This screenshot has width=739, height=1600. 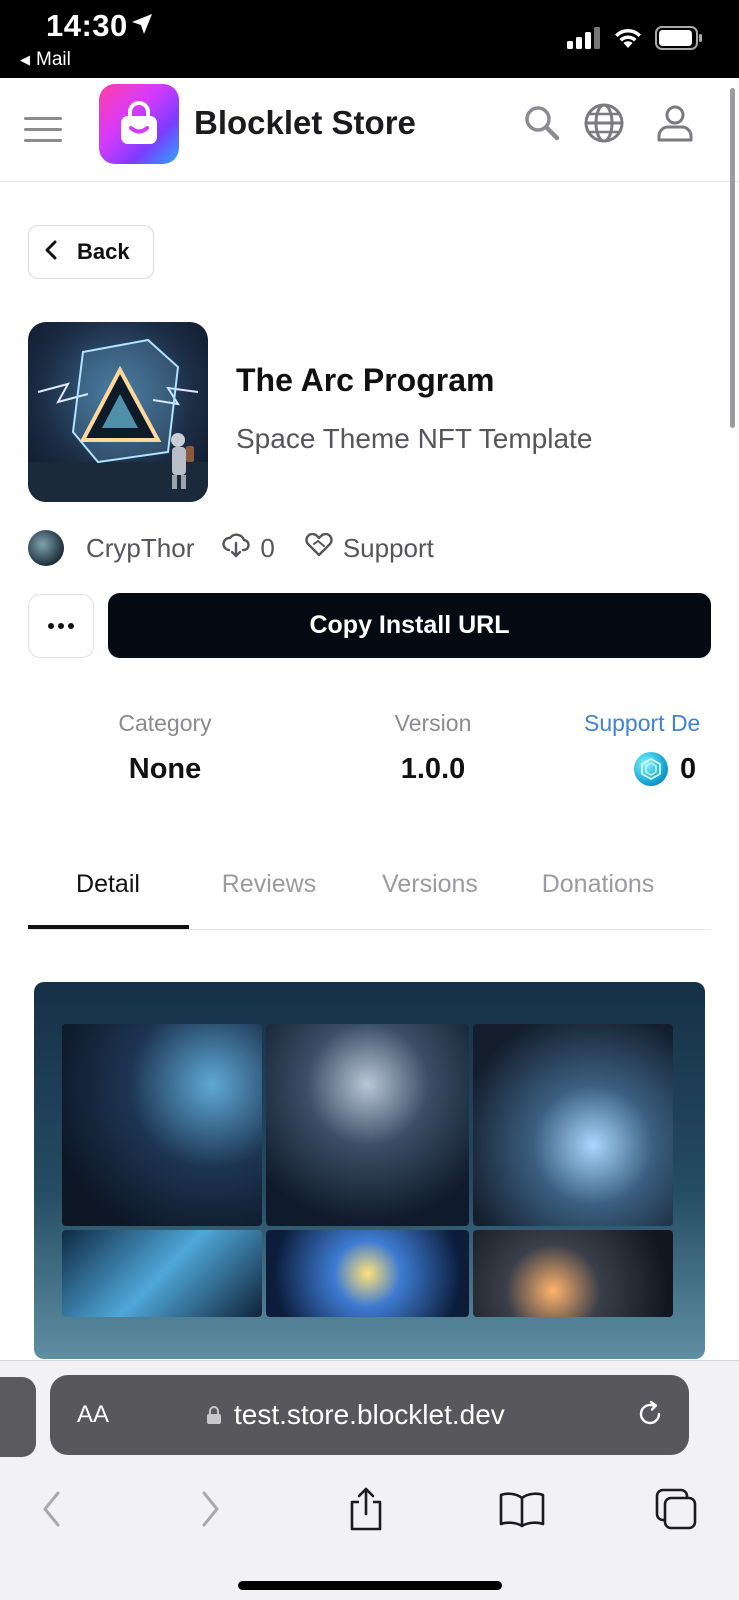 I want to click on more-options-button, so click(x=61, y=626).